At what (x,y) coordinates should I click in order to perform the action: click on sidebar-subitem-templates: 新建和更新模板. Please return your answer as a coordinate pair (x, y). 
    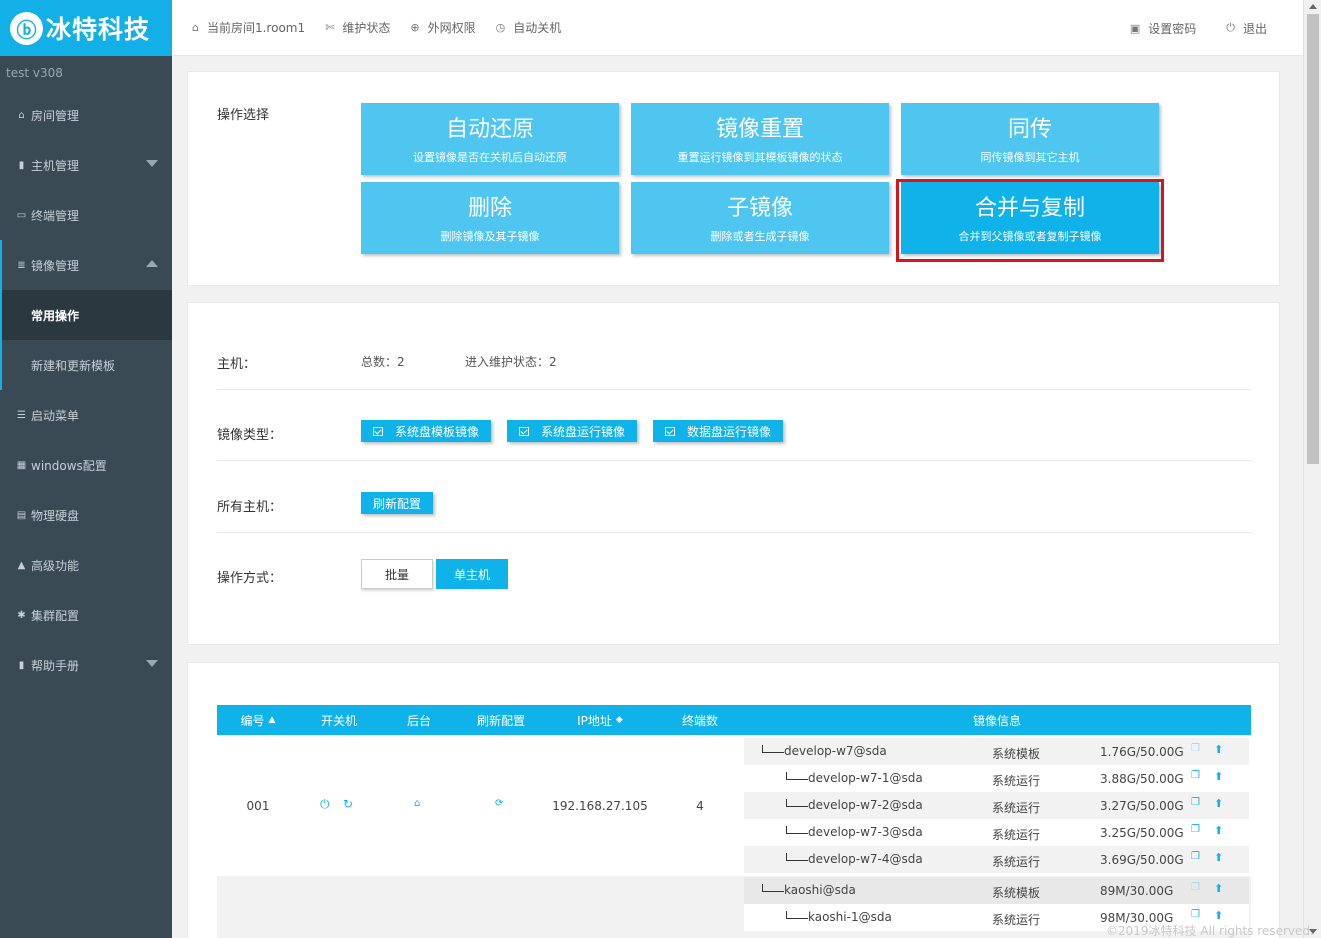
    Looking at the image, I should click on (86, 365).